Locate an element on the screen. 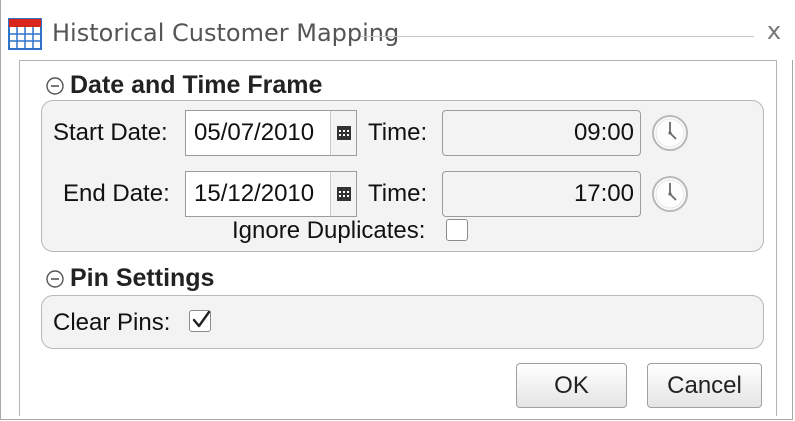 This screenshot has width=795, height=421. clear-pins-checkbox is located at coordinates (200, 321).